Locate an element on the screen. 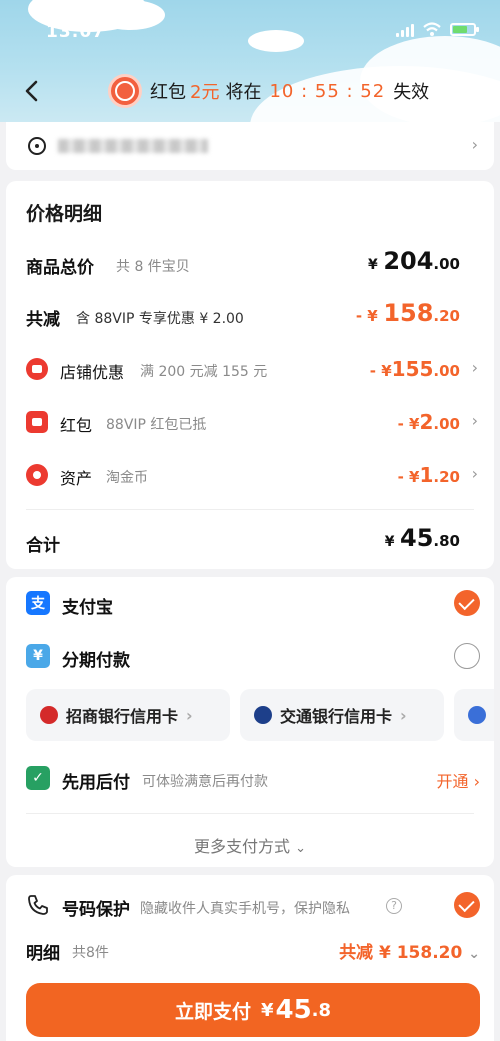 The width and height of the screenshot is (500, 1041). installment-icon: ¥ is located at coordinates (38, 656).